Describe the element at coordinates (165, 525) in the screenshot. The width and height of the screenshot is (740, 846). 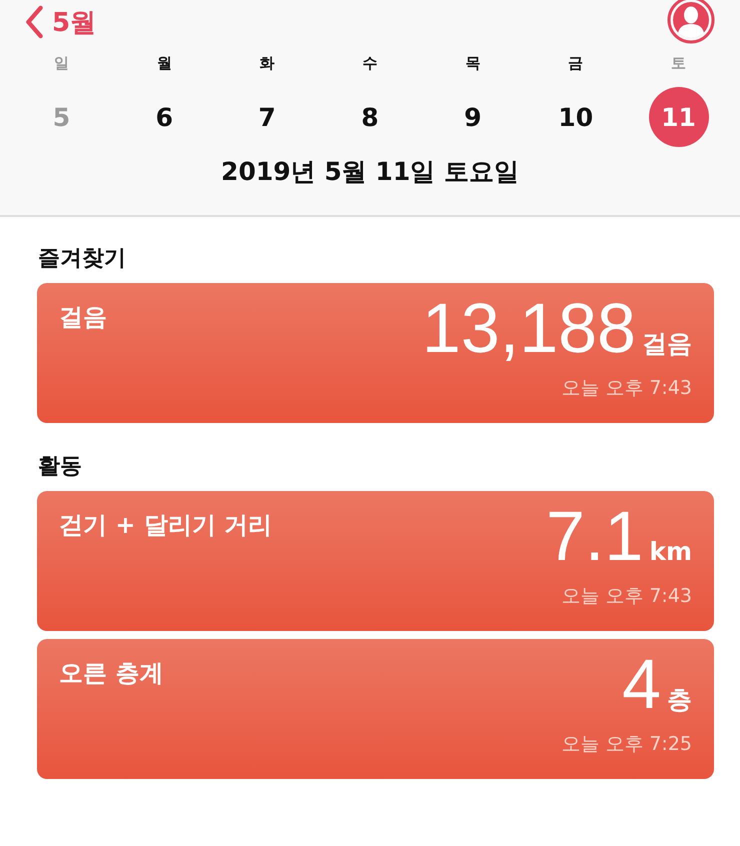
I see `metric-label: 걷기 + 달리기 거리` at that location.